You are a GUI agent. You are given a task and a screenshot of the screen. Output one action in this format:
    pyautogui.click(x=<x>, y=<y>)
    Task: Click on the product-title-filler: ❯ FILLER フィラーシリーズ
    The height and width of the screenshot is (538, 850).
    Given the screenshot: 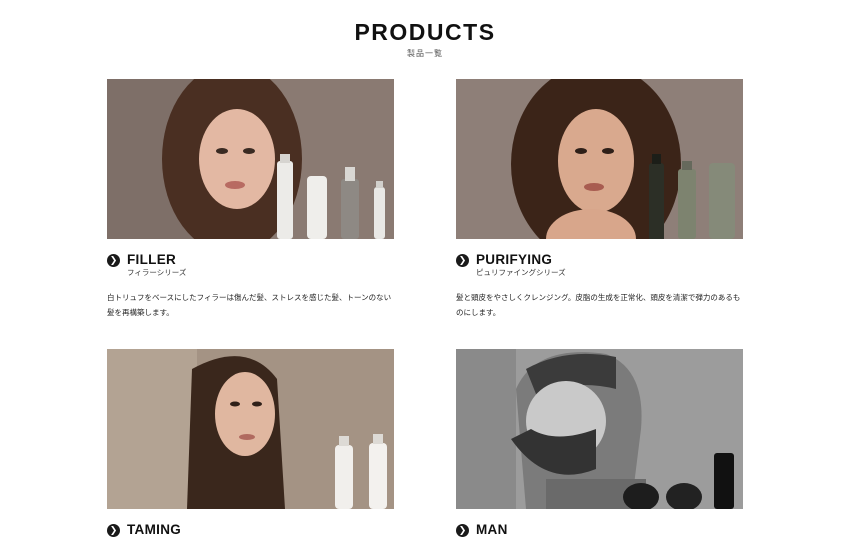 What is the action you would take?
    pyautogui.click(x=250, y=265)
    